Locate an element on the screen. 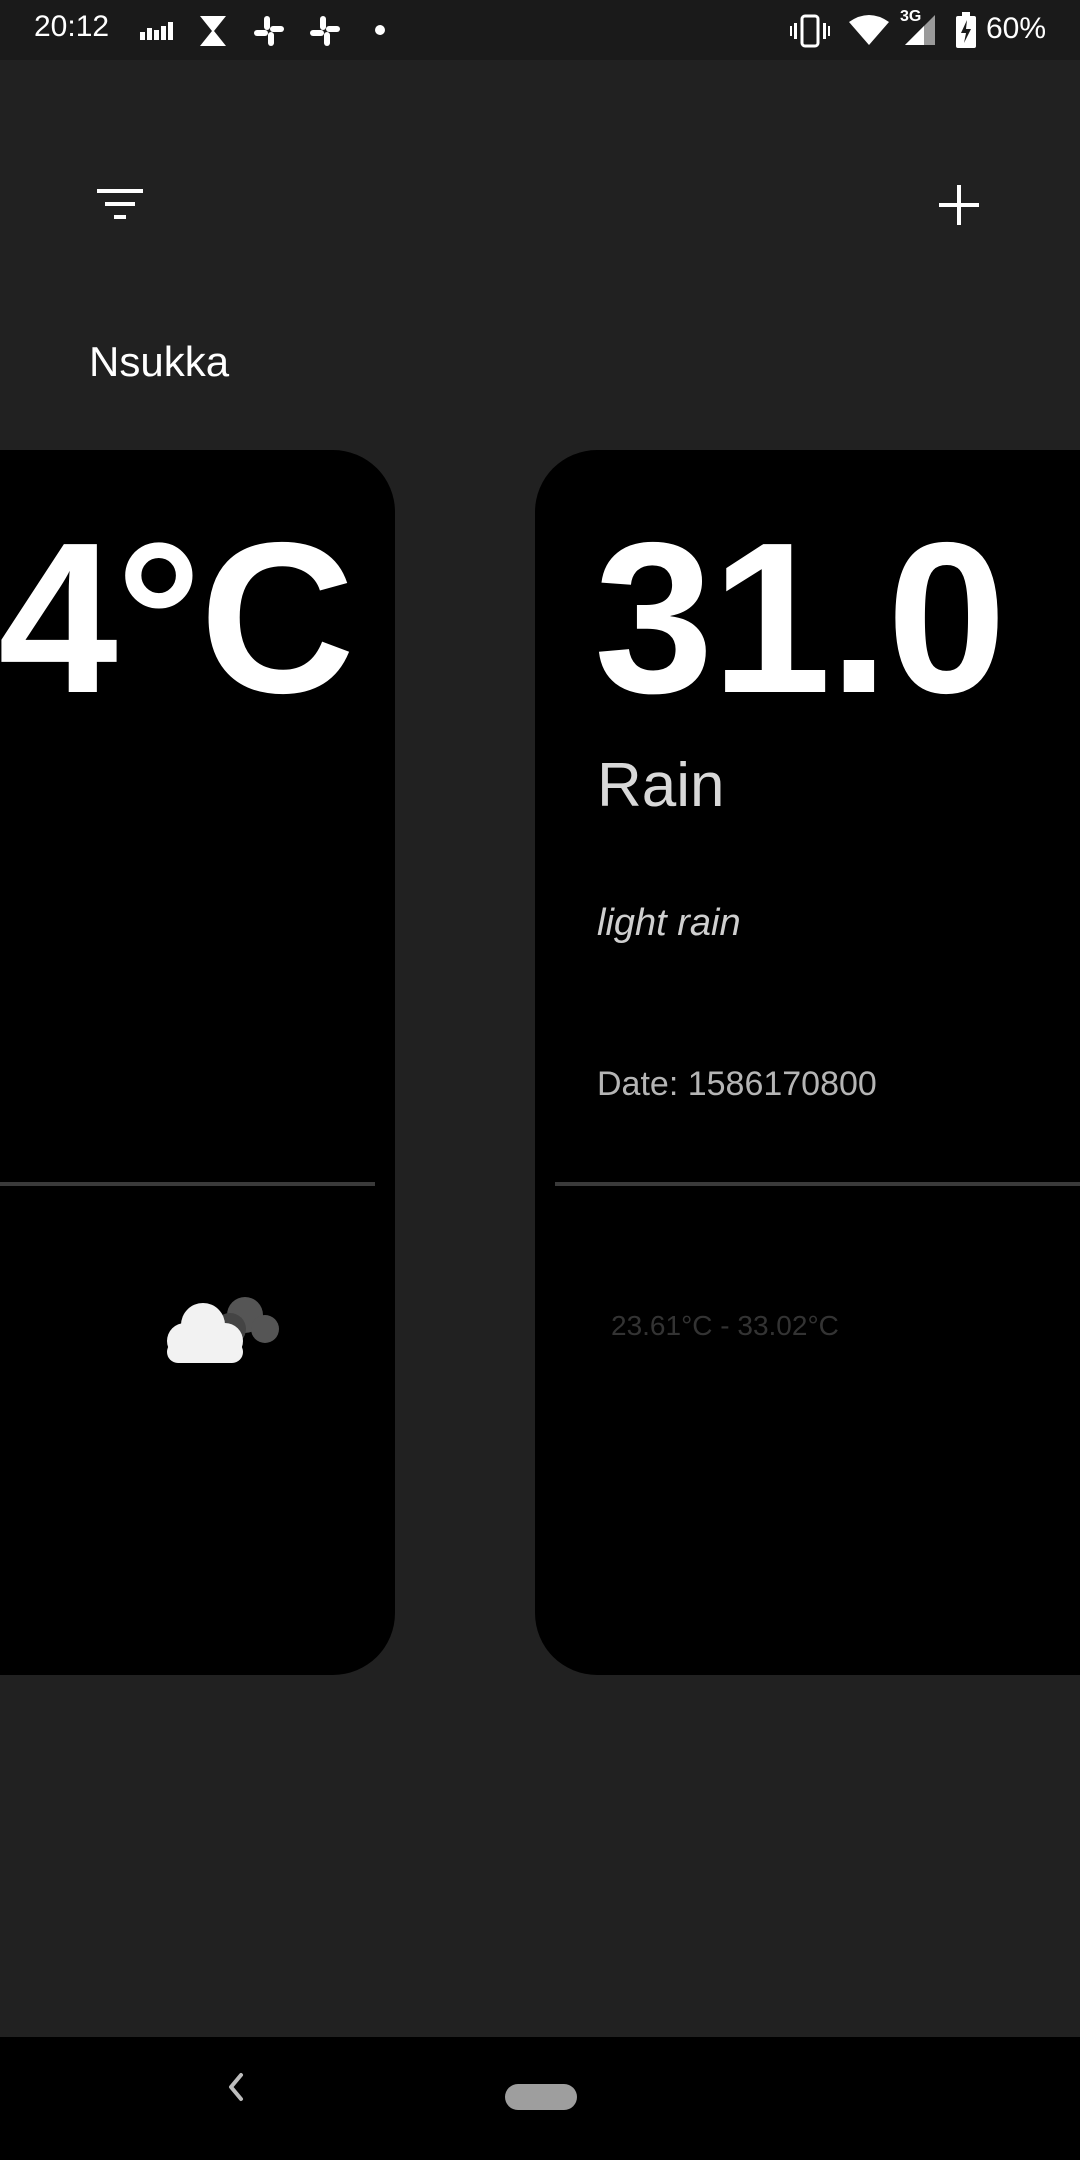  plus-icon is located at coordinates (959, 205).